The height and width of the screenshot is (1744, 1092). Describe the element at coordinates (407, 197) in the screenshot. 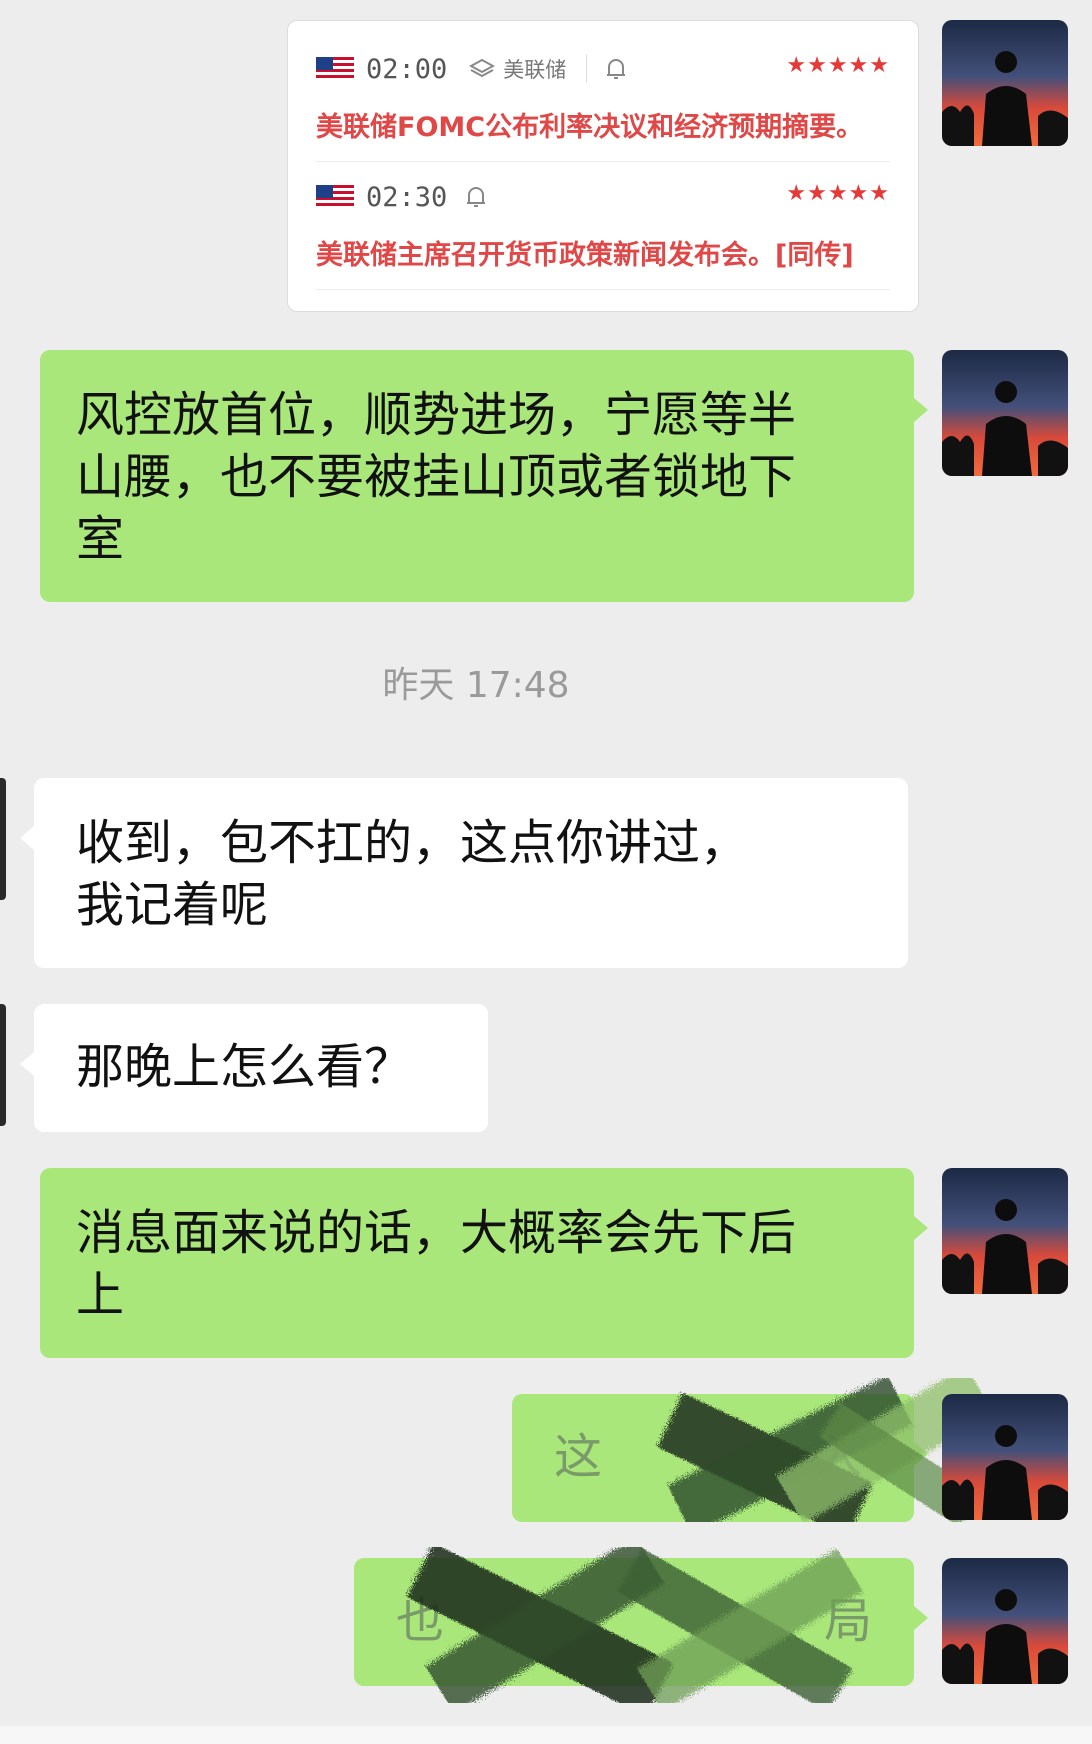

I see `event-time: 02:30` at that location.